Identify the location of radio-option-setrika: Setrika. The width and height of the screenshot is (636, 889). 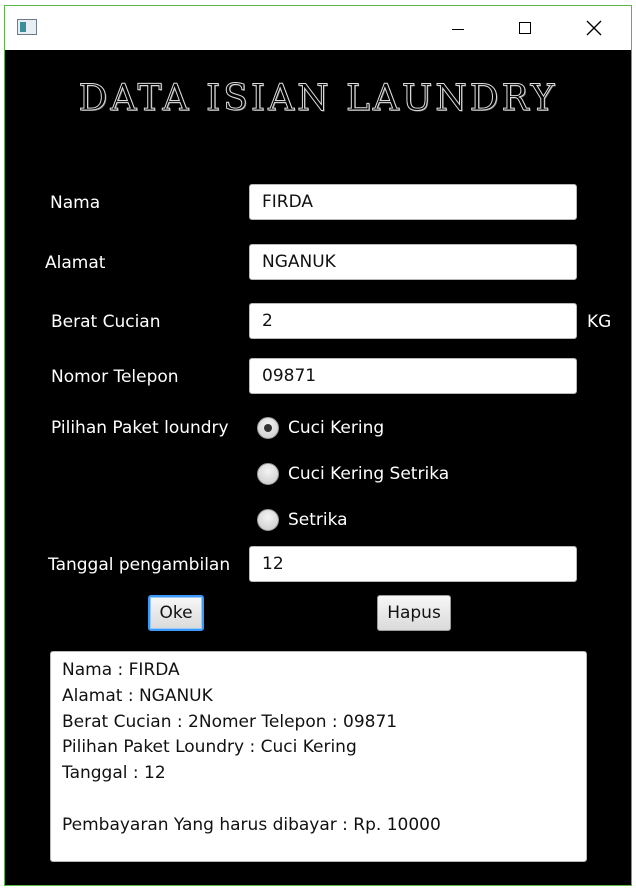
(302, 520).